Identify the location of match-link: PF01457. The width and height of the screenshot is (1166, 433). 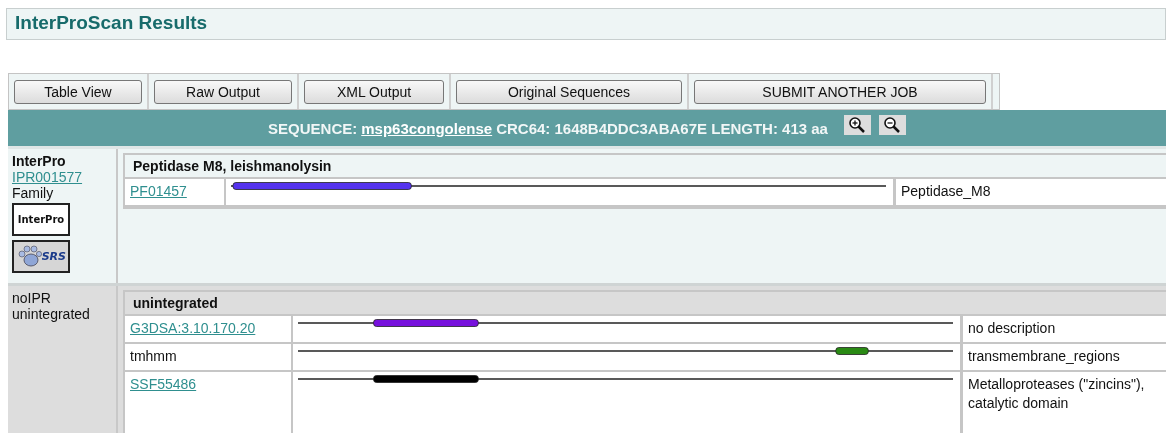
(158, 191).